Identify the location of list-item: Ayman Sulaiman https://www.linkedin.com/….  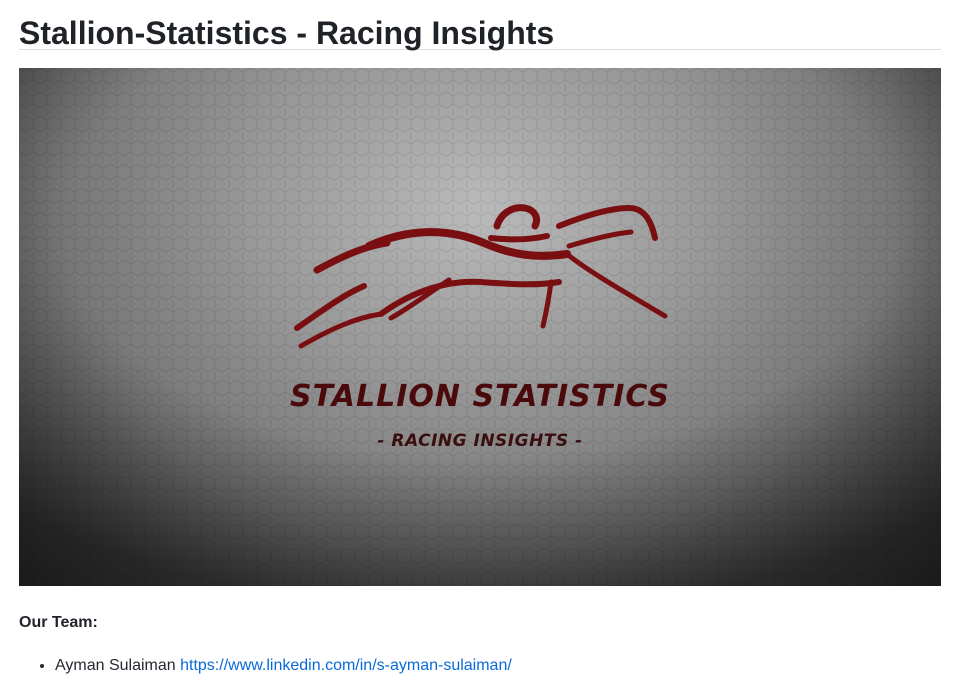
(498, 666).